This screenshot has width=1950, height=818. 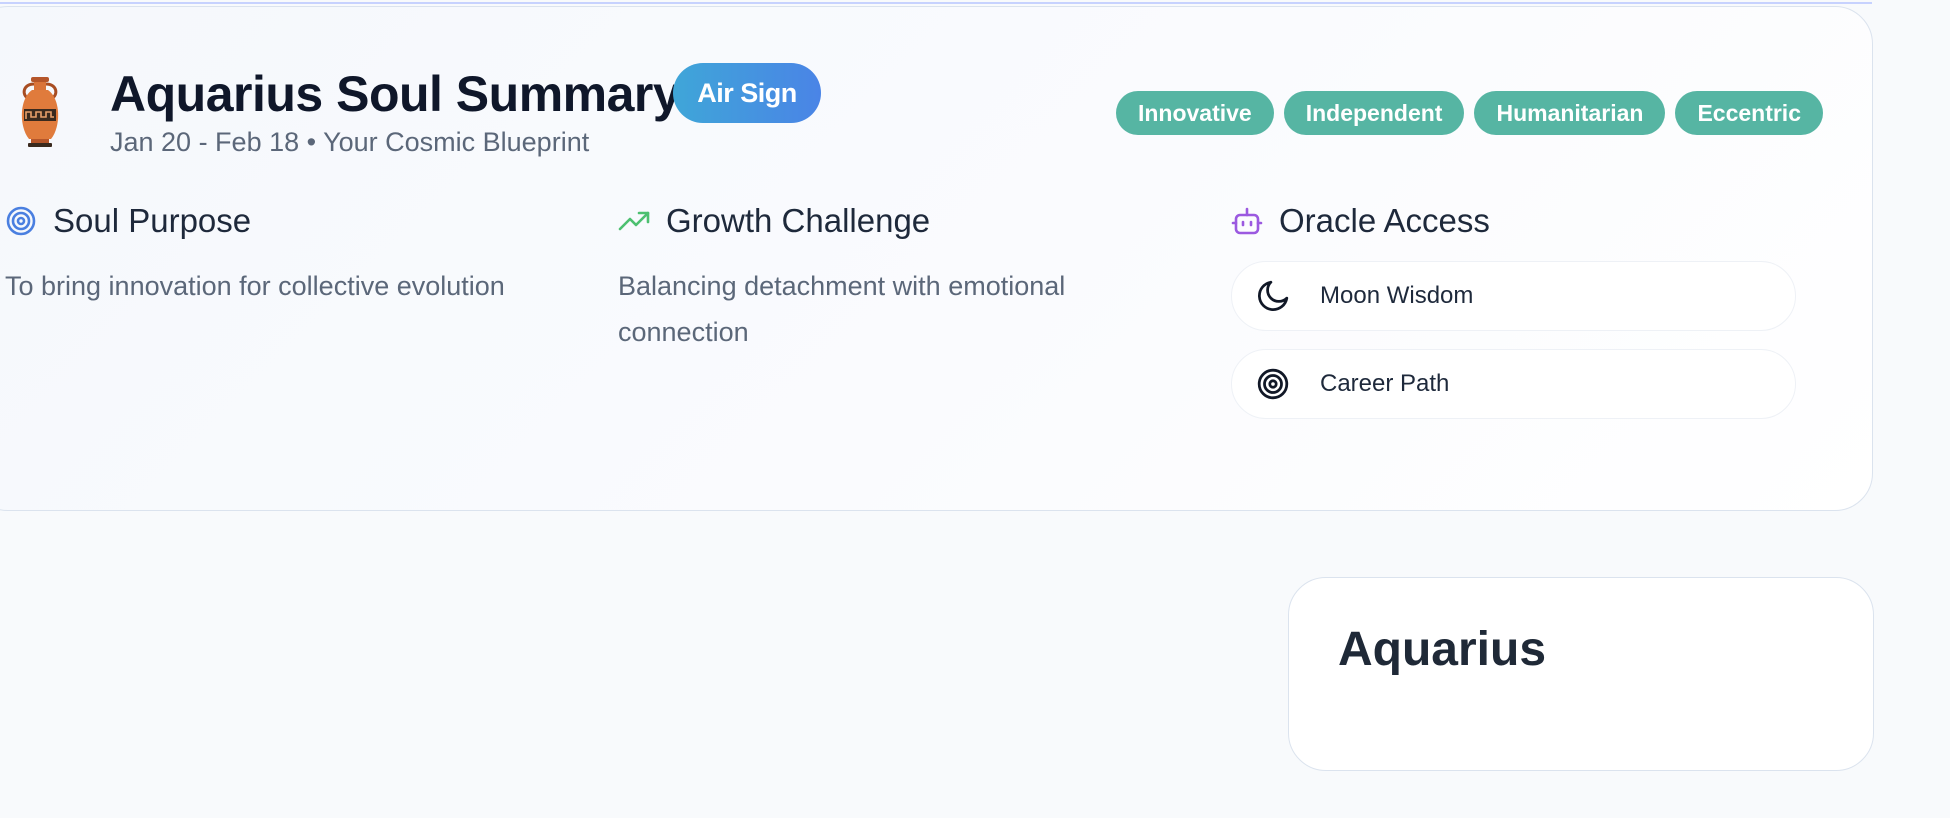 I want to click on robot-icon, so click(x=1247, y=221).